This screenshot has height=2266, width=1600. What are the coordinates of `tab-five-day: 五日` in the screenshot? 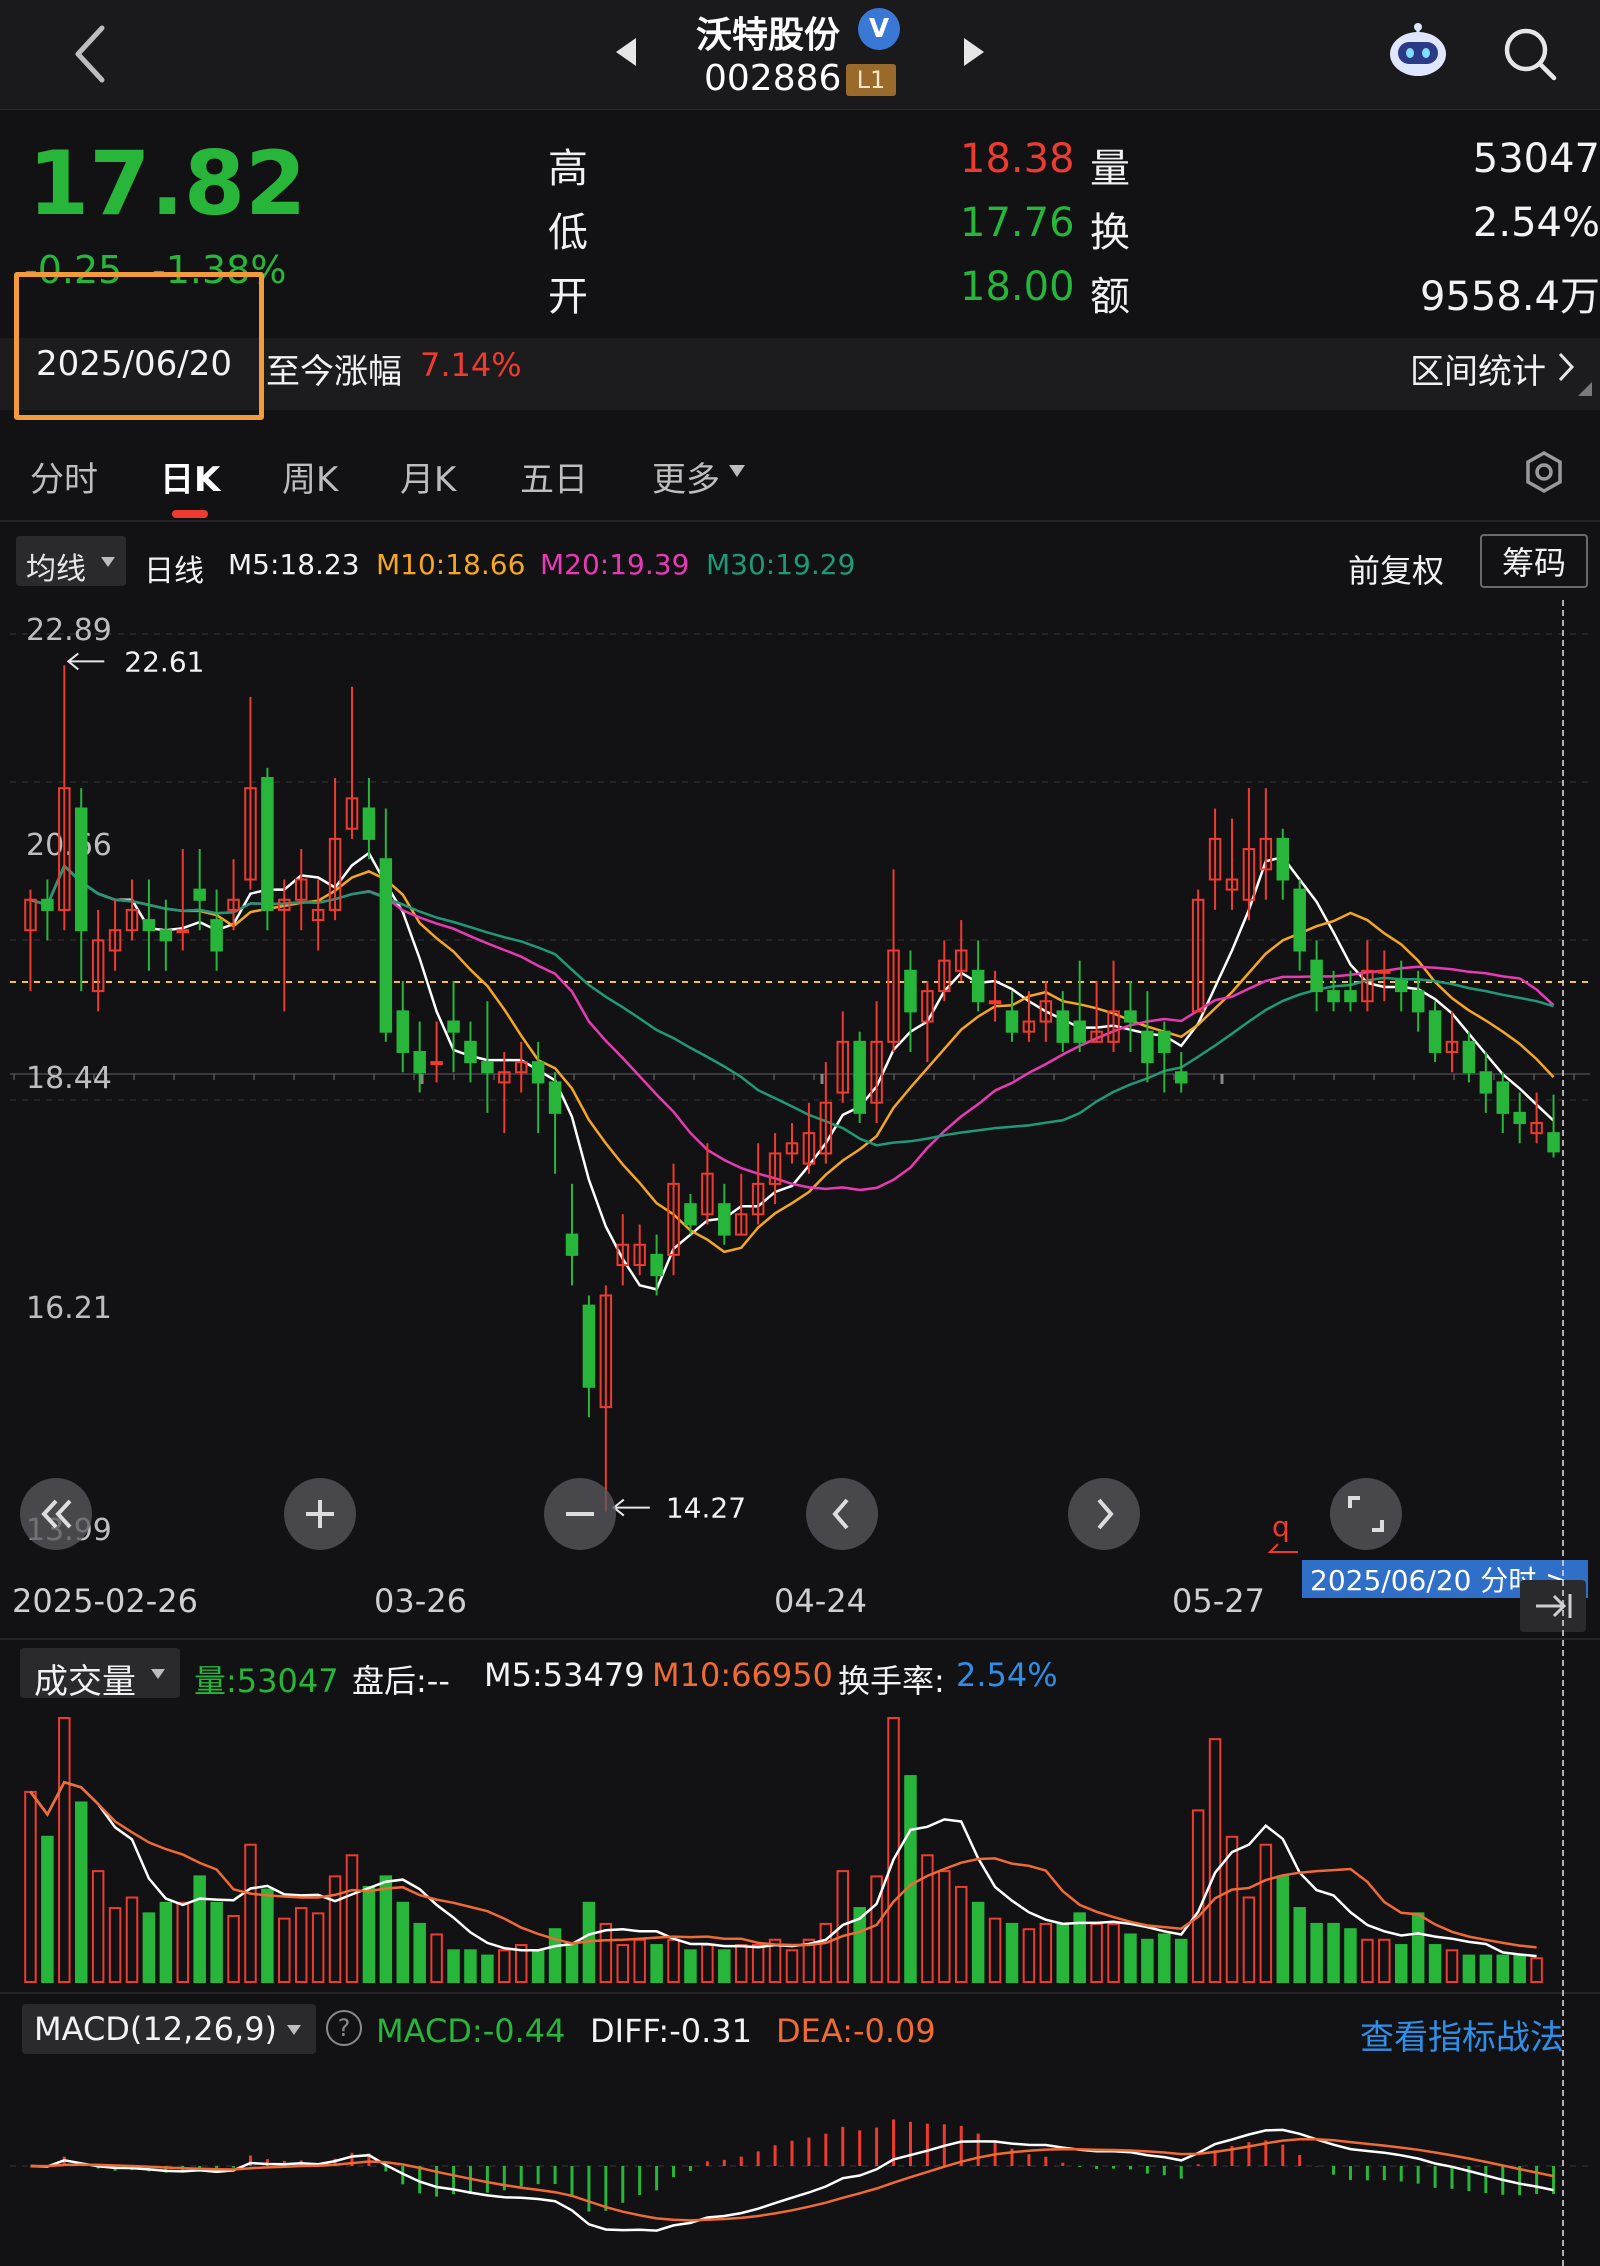 It's located at (554, 476).